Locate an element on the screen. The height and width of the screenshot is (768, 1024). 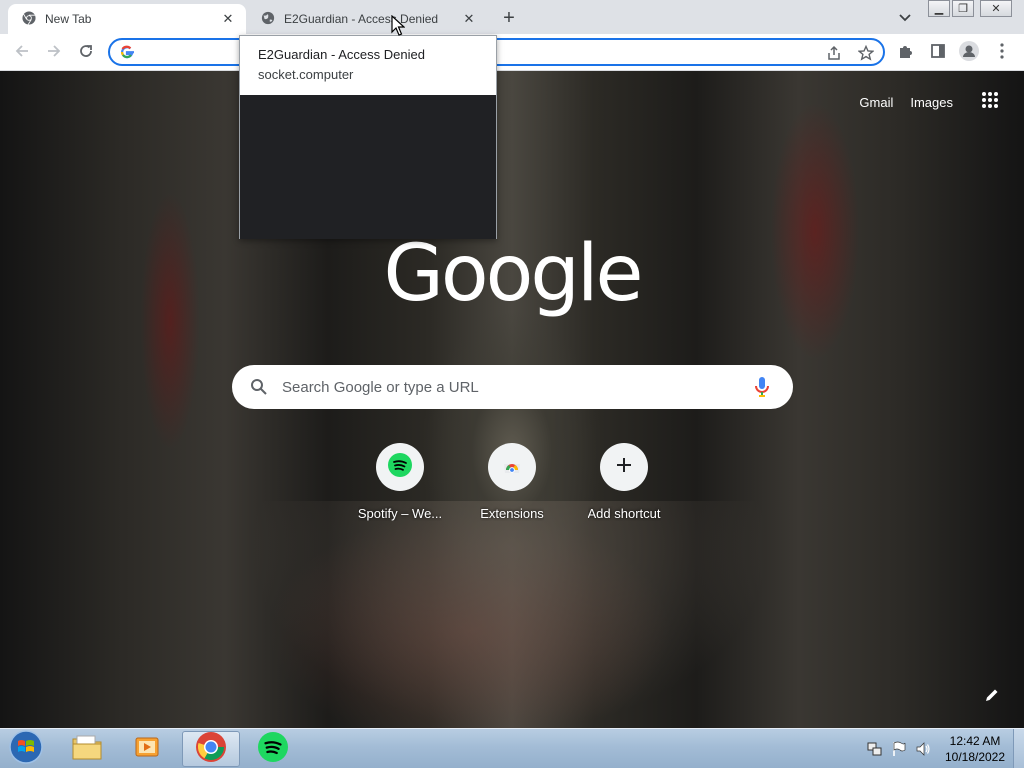
images-link: Images is located at coordinates (931, 102).